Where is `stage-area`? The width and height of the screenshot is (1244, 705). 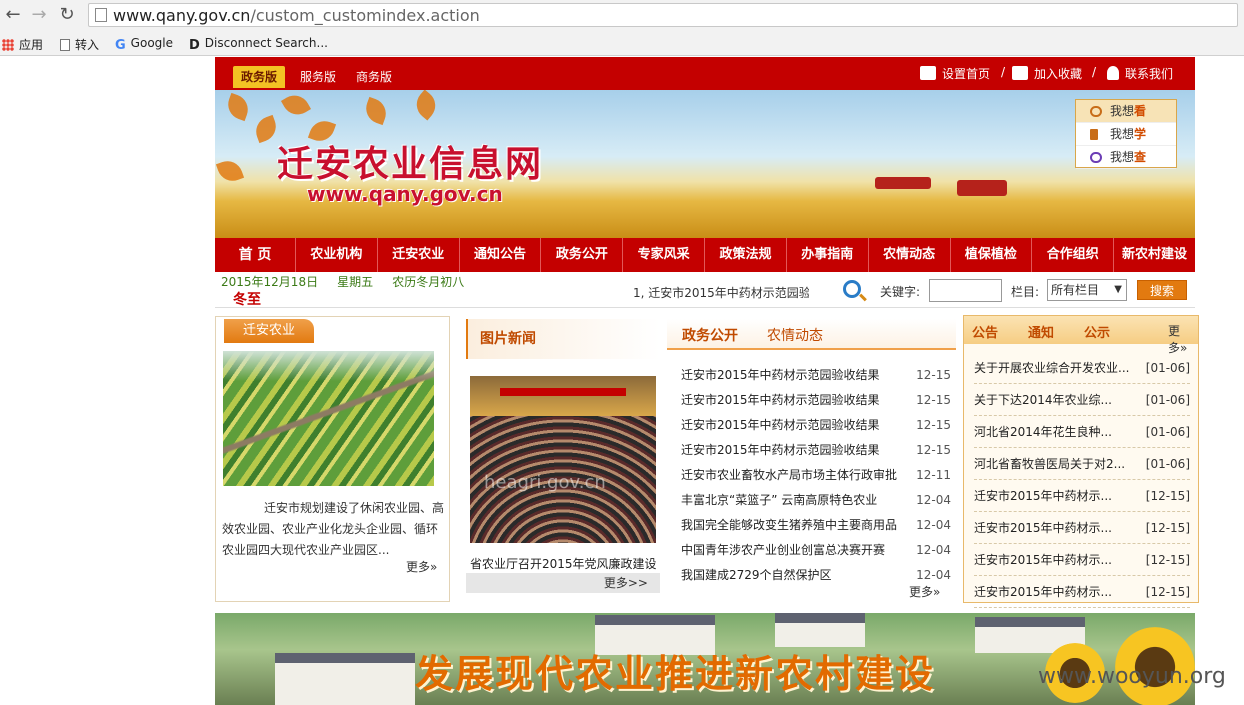 stage-area is located at coordinates (563, 396).